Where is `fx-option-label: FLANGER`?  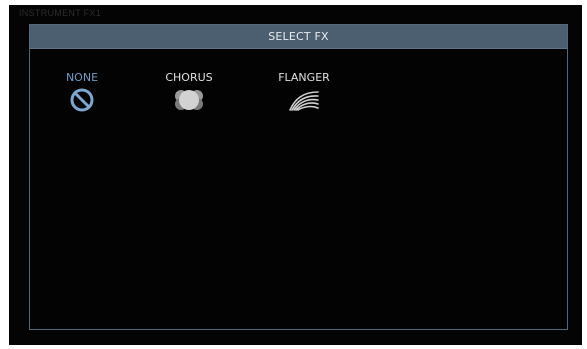
fx-option-label: FLANGER is located at coordinates (304, 77).